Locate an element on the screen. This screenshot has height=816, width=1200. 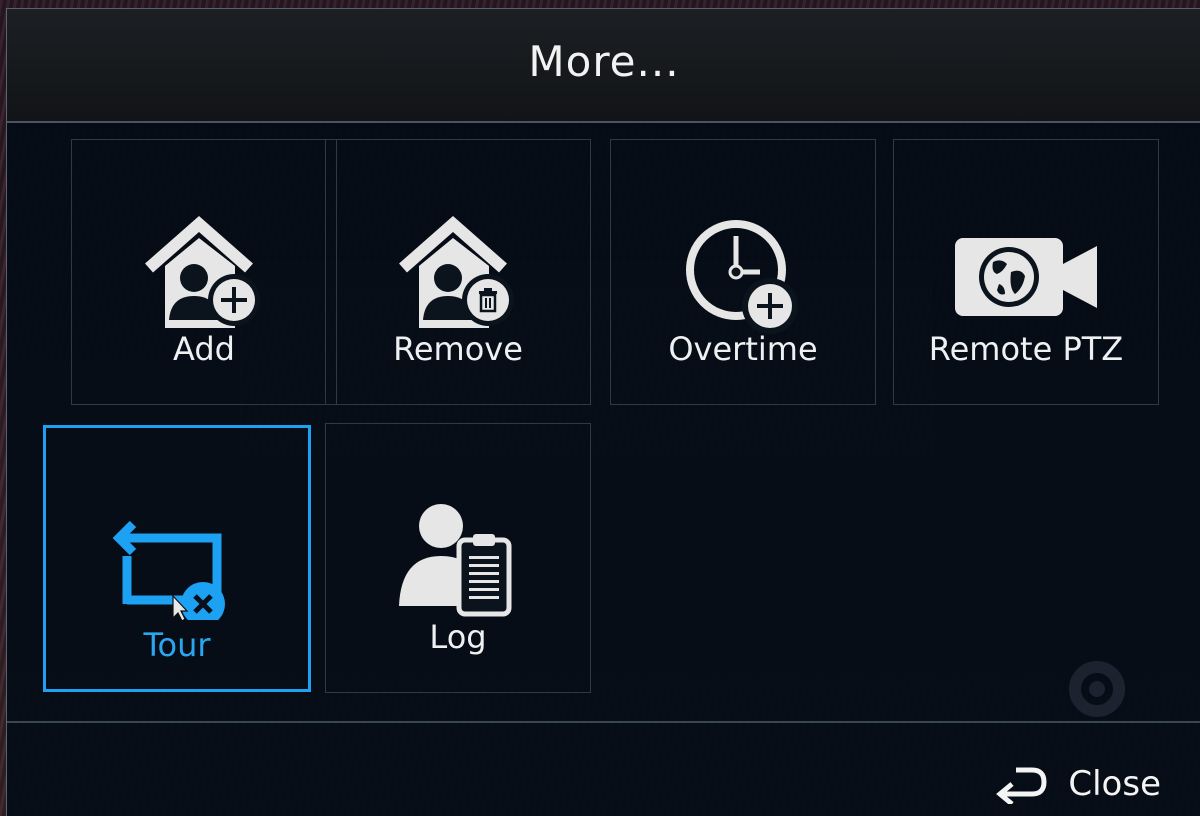
tile-label: Remote PTZ is located at coordinates (1026, 349).